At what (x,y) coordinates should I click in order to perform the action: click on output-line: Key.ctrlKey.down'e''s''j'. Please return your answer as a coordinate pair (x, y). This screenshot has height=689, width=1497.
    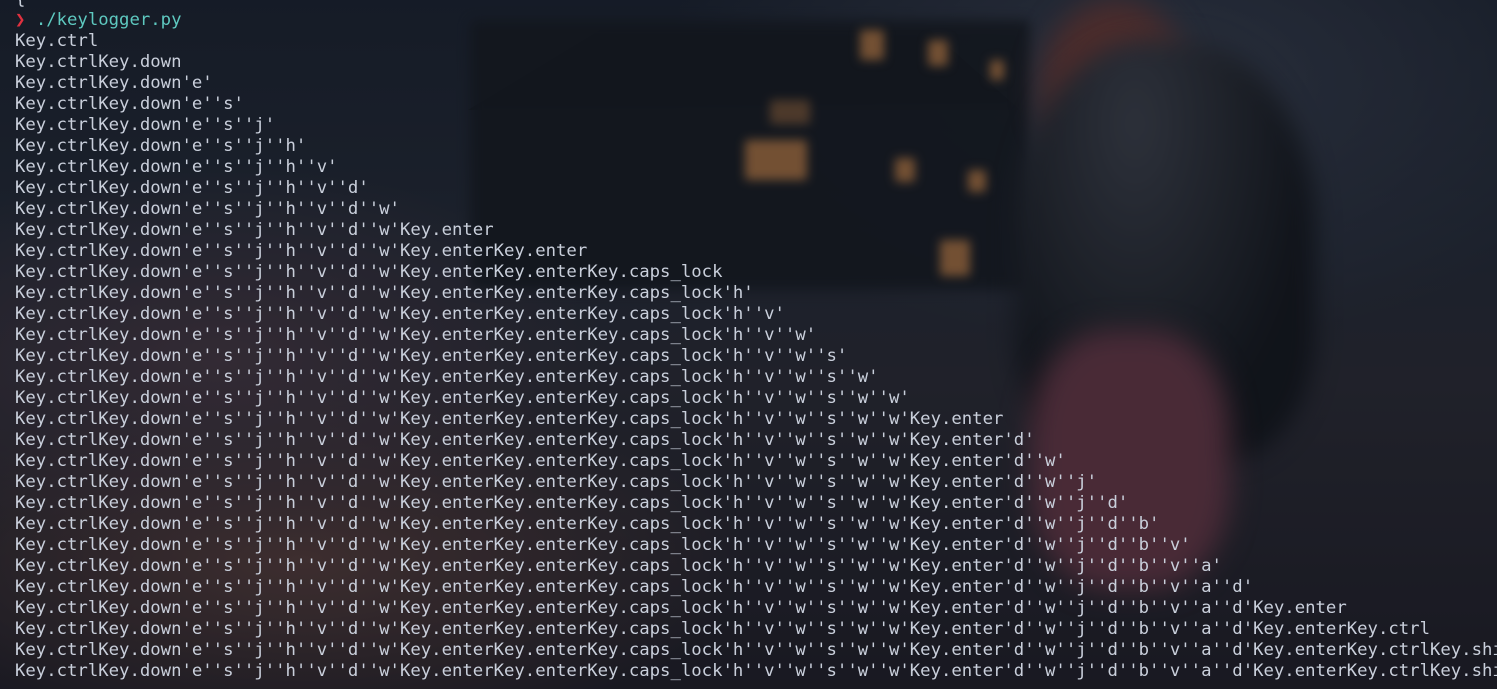
    Looking at the image, I should click on (145, 125).